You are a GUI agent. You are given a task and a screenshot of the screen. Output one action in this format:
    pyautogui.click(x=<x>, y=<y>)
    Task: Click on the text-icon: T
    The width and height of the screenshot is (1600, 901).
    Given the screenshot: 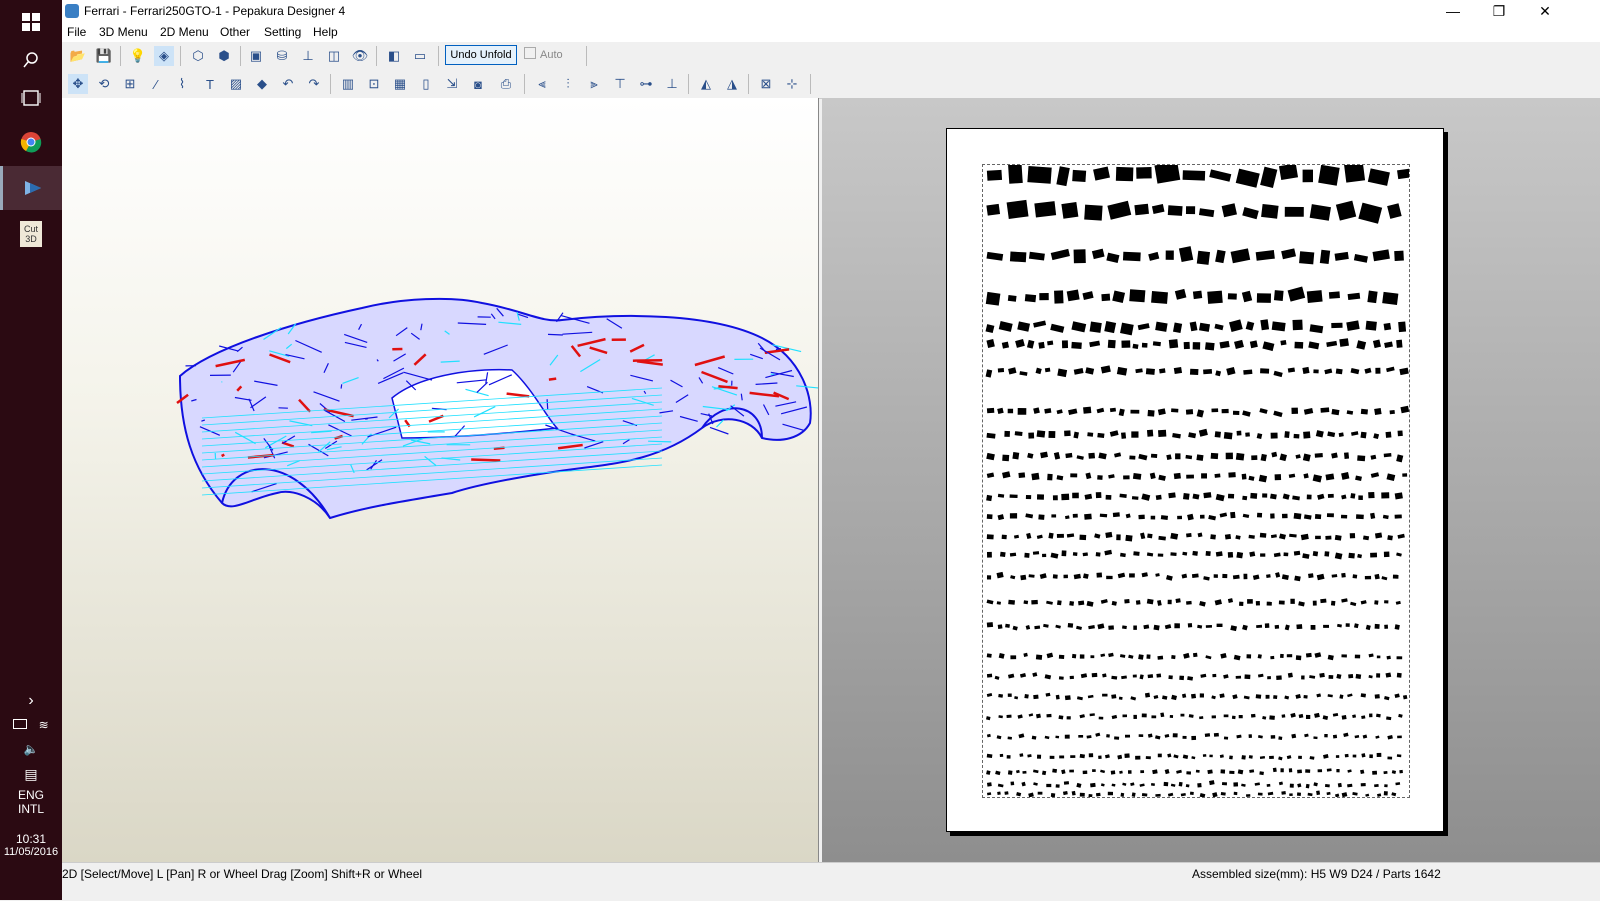 What is the action you would take?
    pyautogui.click(x=210, y=84)
    